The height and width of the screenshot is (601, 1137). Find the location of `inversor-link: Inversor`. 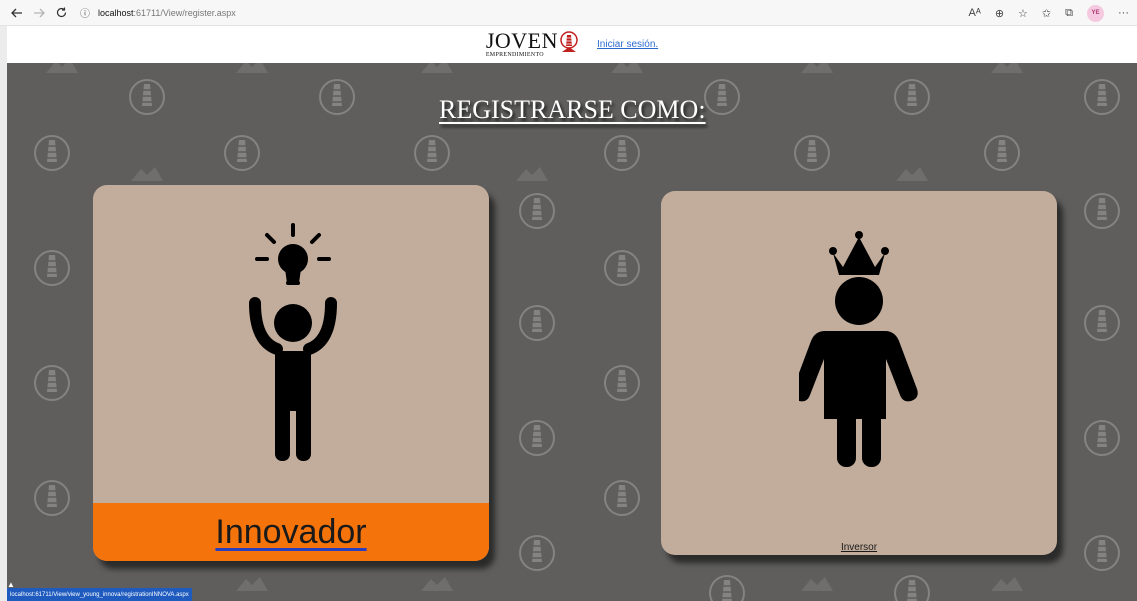

inversor-link: Inversor is located at coordinates (859, 547).